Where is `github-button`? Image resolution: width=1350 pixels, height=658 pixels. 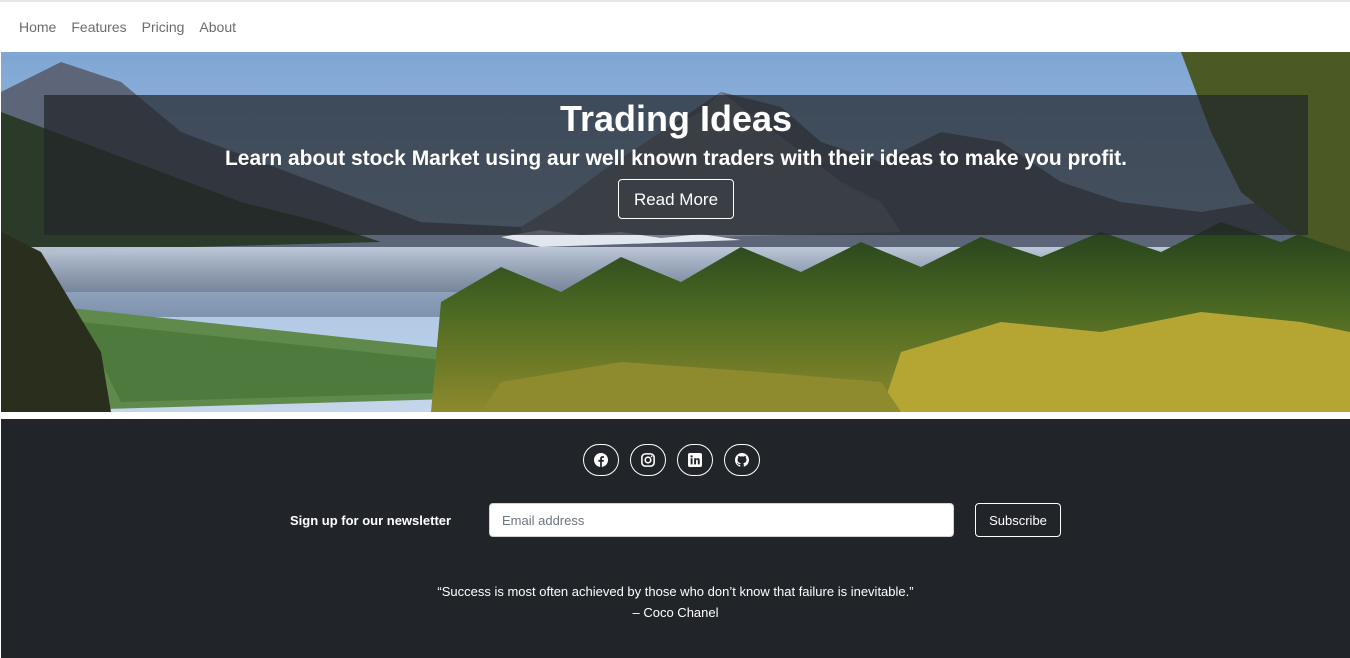 github-button is located at coordinates (742, 460).